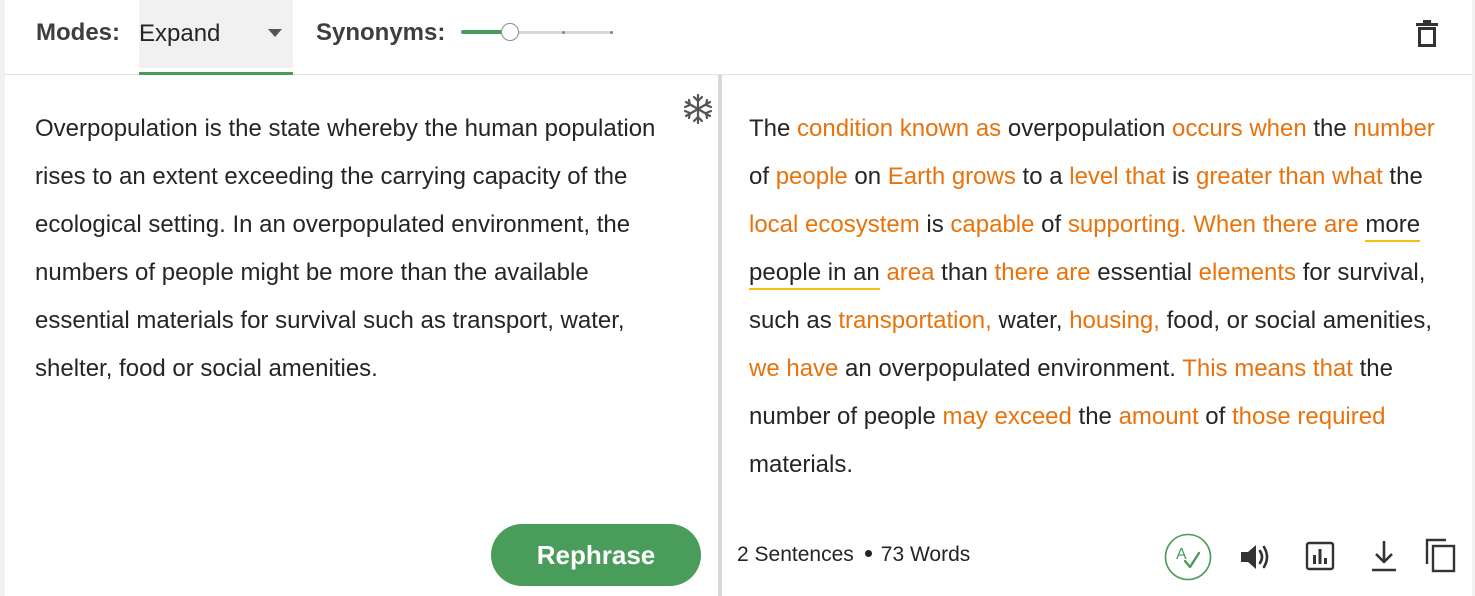 Image resolution: width=1475 pixels, height=596 pixels. I want to click on bullet-separator, so click(868, 554).